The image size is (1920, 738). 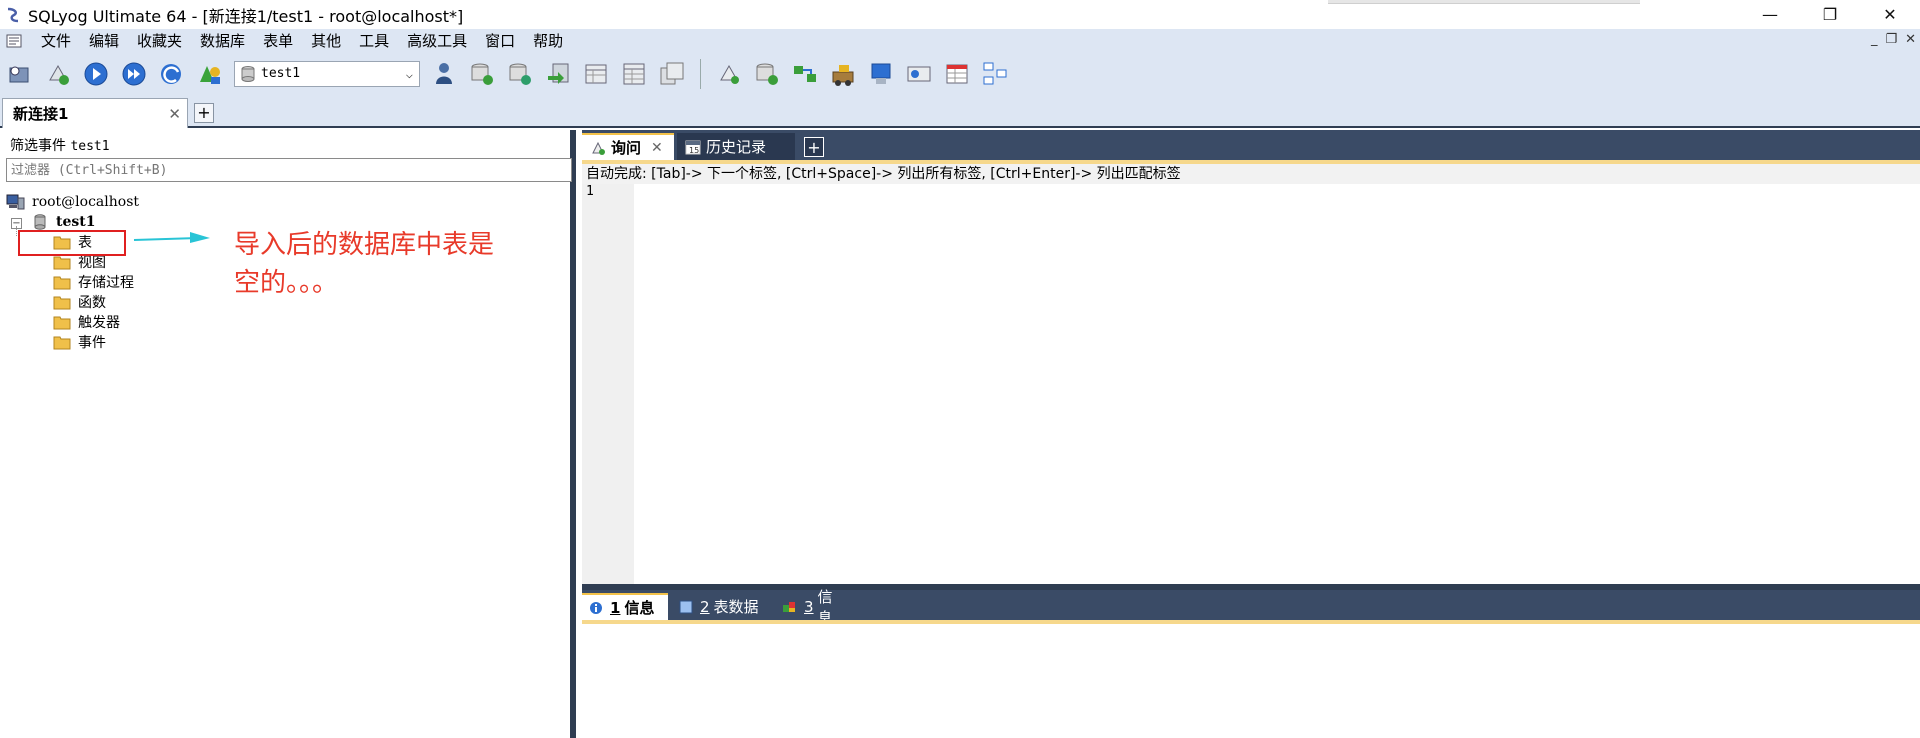 What do you see at coordinates (957, 74) in the screenshot?
I see `grid-icon` at bounding box center [957, 74].